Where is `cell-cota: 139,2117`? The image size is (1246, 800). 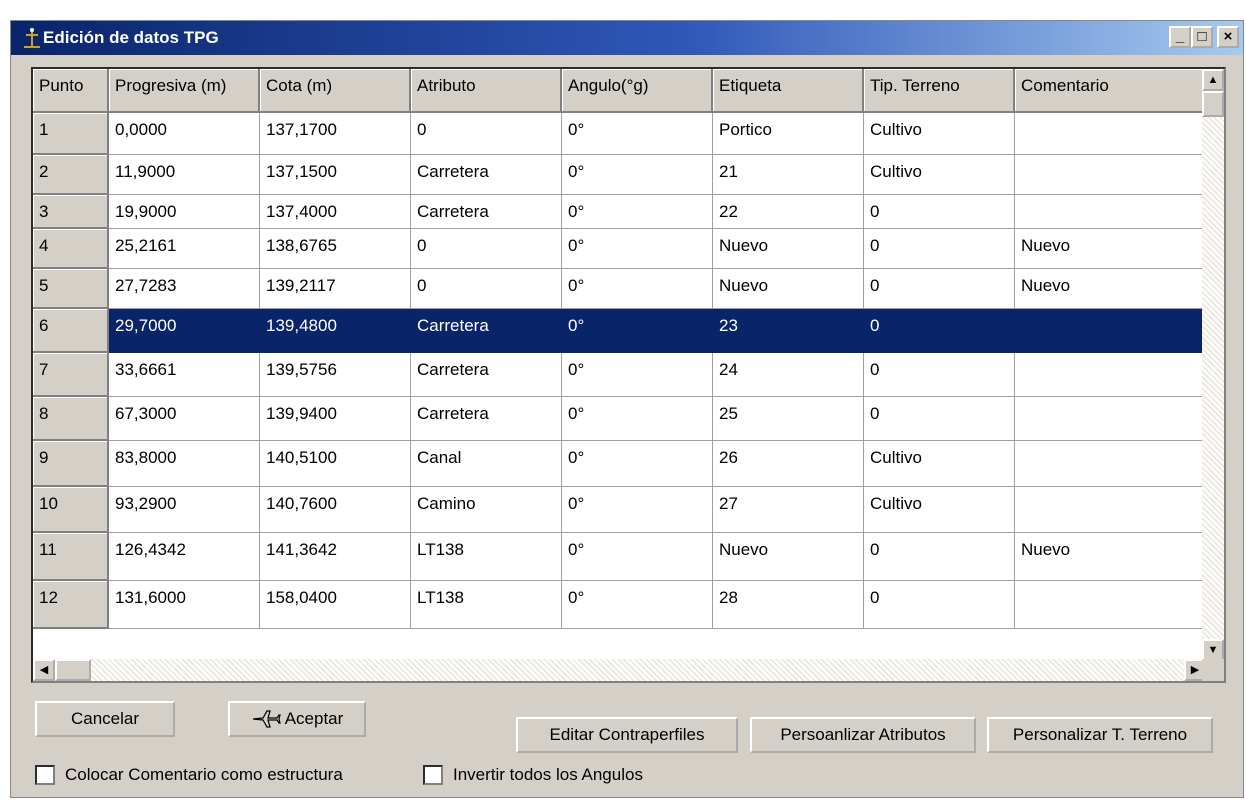
cell-cota: 139,2117 is located at coordinates (335, 289).